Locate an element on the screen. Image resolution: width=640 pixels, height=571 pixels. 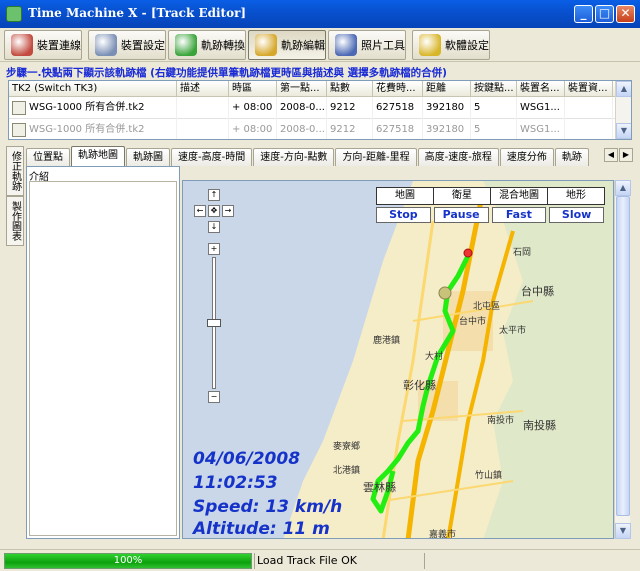
toolbar-device-connect-button: 裝置連線 is located at coordinates (43, 45).